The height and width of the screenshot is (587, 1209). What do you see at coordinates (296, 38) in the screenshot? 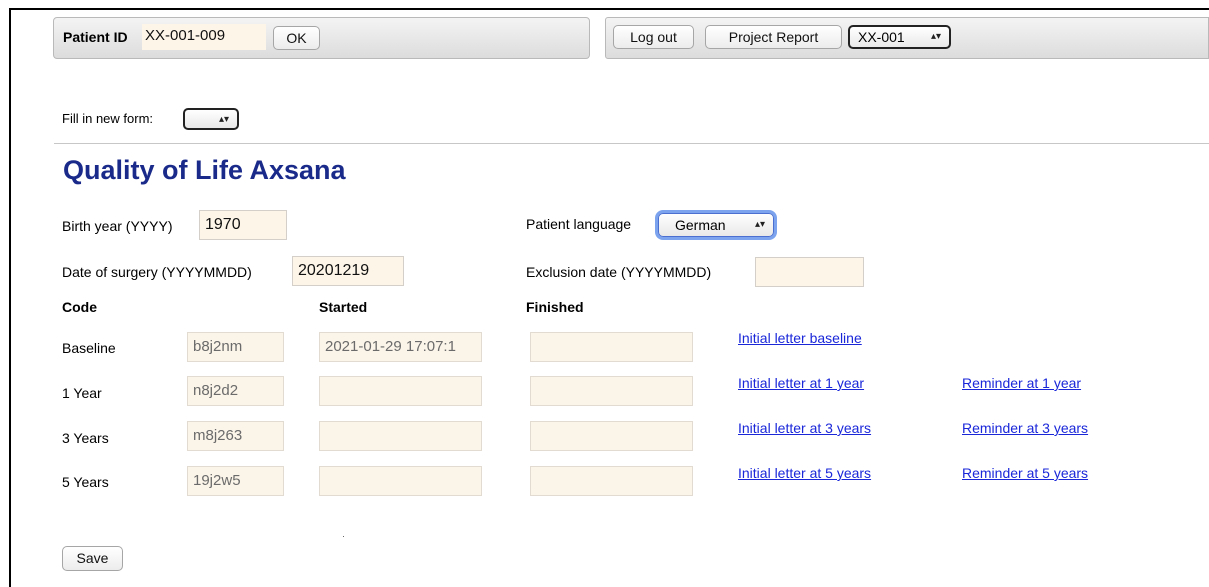
I see `ok-button: OK` at bounding box center [296, 38].